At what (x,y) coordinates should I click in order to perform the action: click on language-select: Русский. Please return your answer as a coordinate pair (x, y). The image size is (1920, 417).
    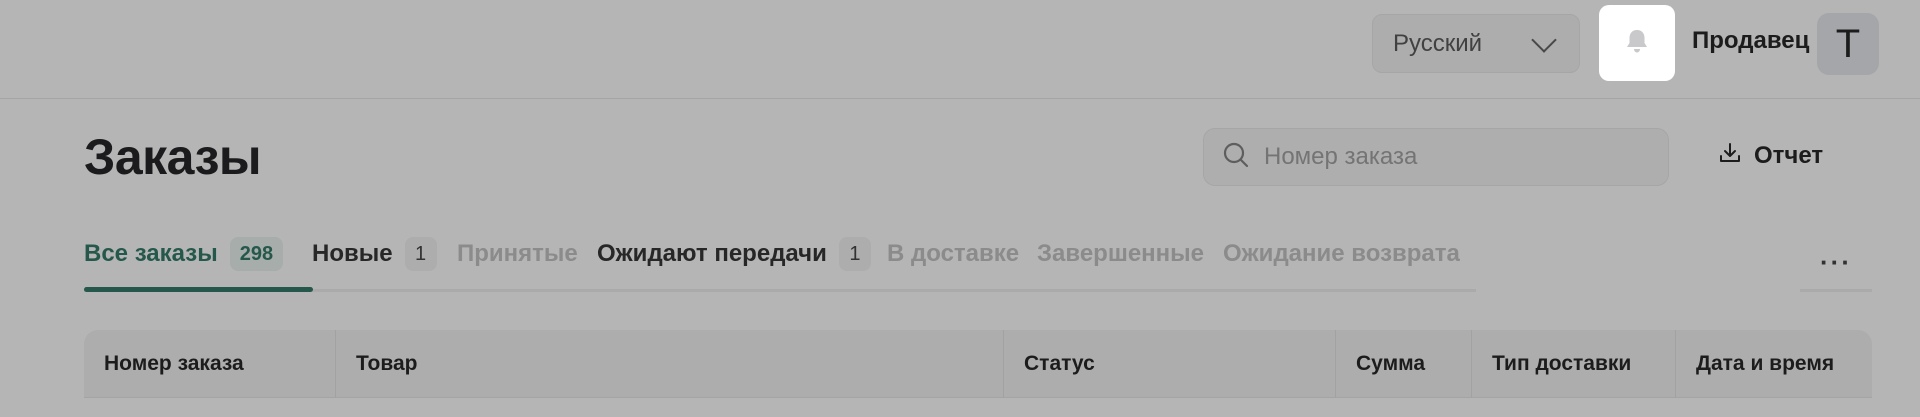
    Looking at the image, I should click on (1476, 43).